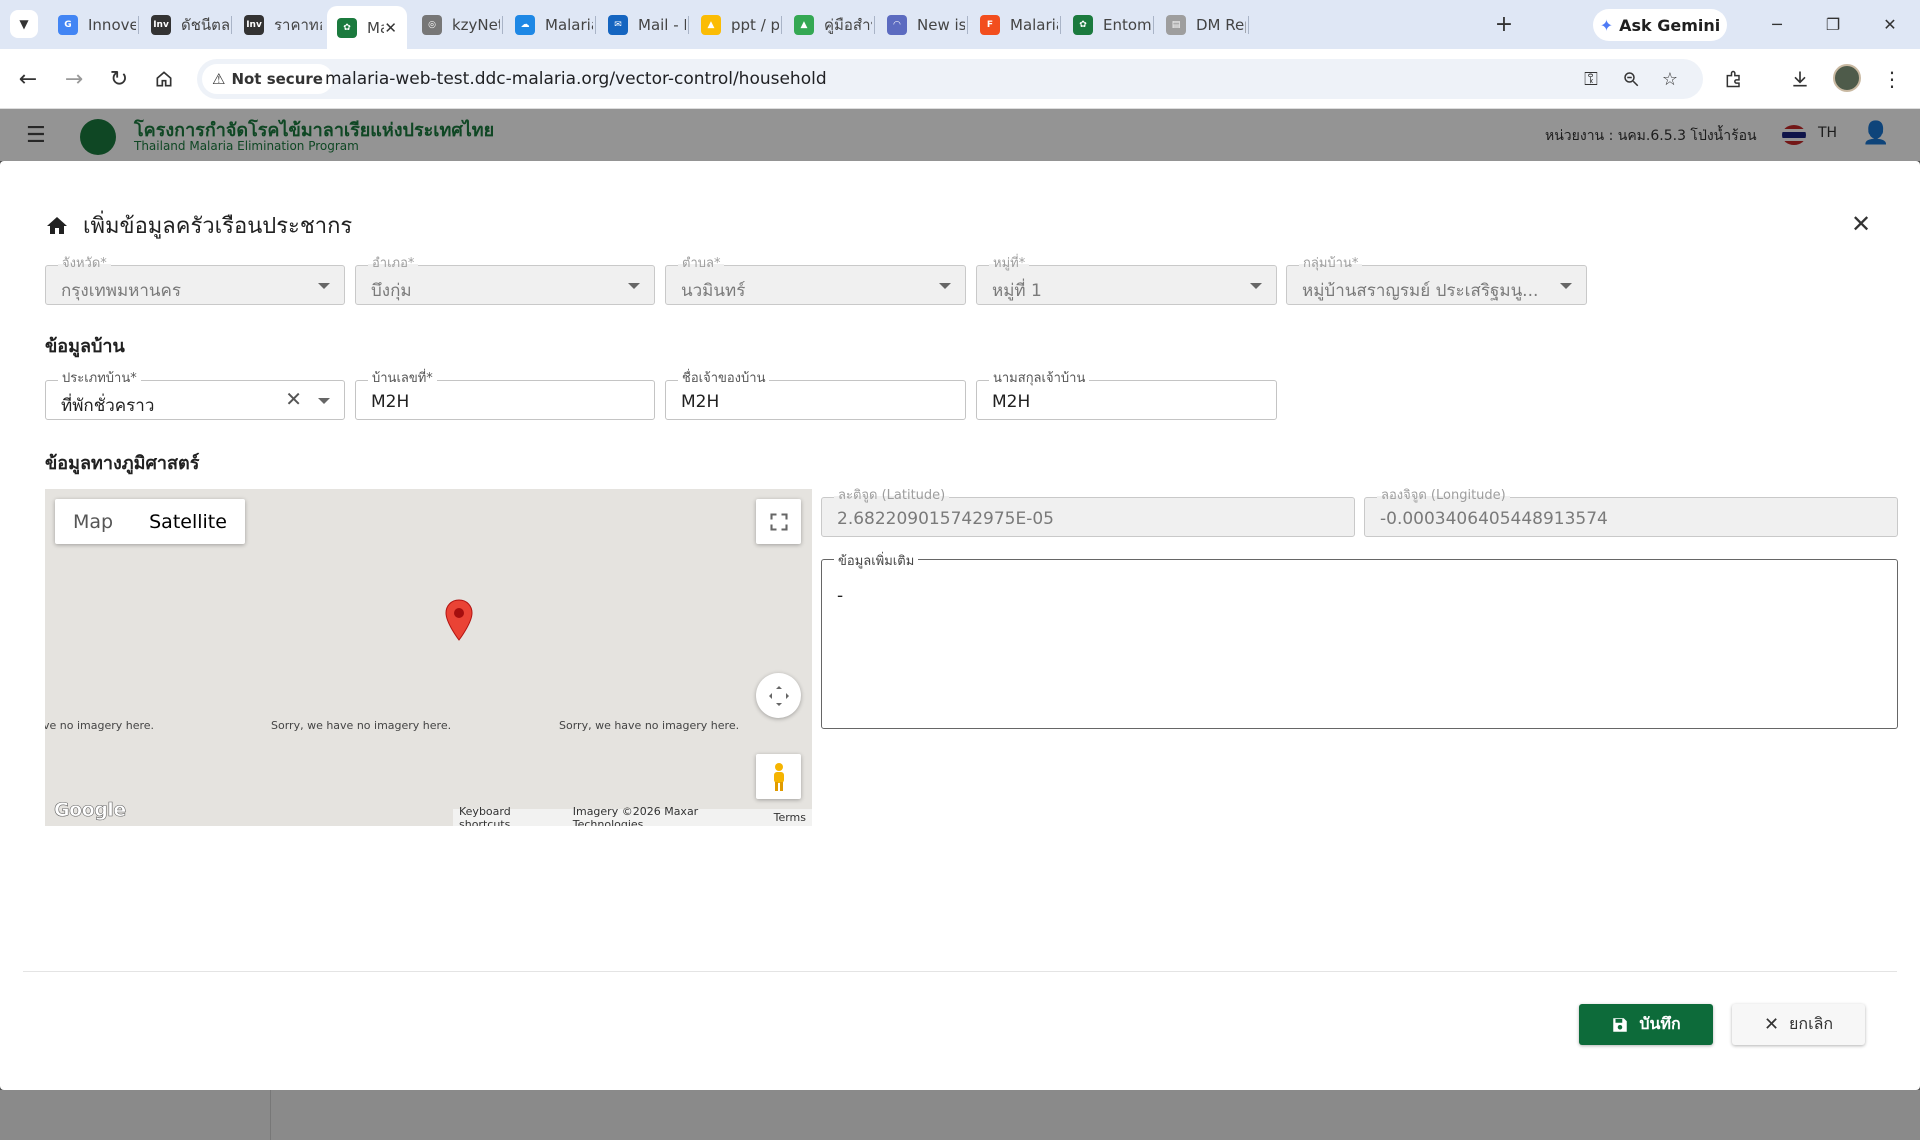  Describe the element at coordinates (367, 27) in the screenshot. I see `browser-tab: ✿ Ma✕` at that location.